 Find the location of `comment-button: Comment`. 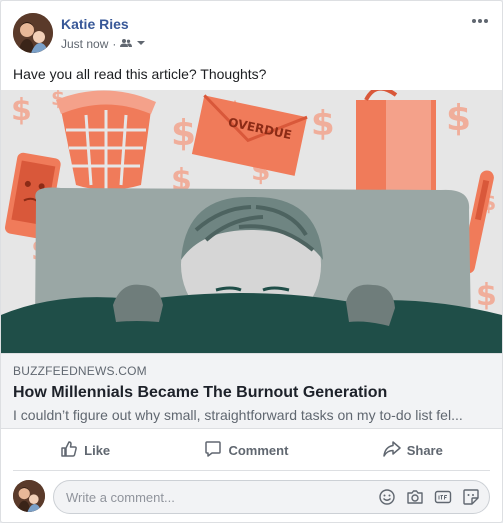

comment-button: Comment is located at coordinates (246, 450).